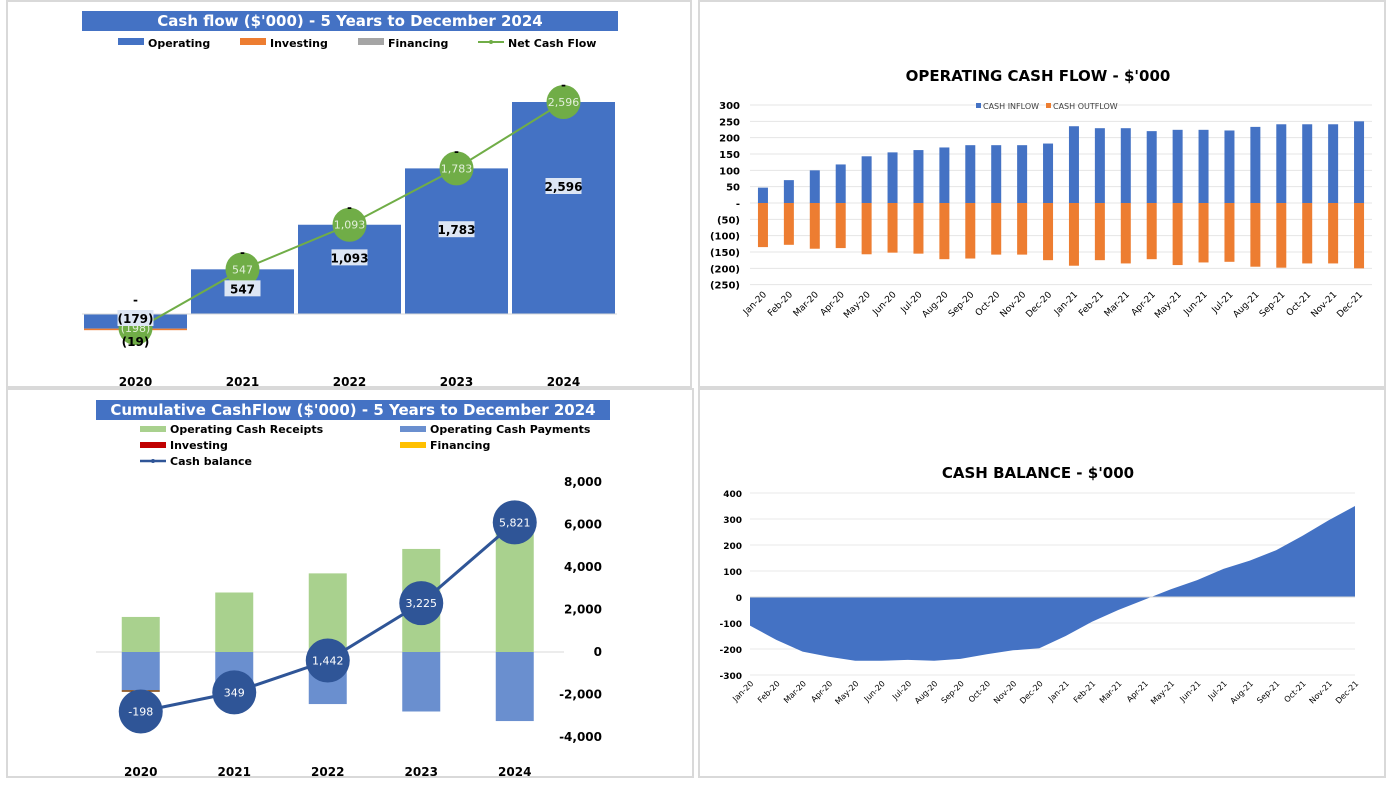 Image resolution: width=1396 pixels, height=786 pixels. Describe the element at coordinates (733, 188) in the screenshot. I see `y-tick-label: 50` at that location.